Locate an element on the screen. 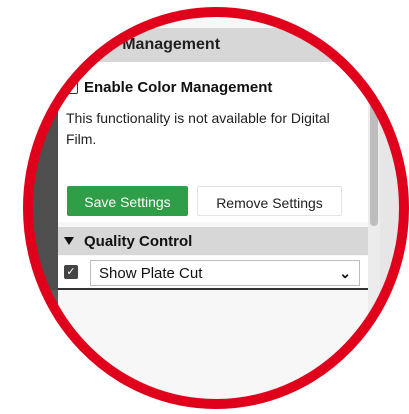 The image size is (409, 414). quality-control-title: Quality Control is located at coordinates (138, 241).